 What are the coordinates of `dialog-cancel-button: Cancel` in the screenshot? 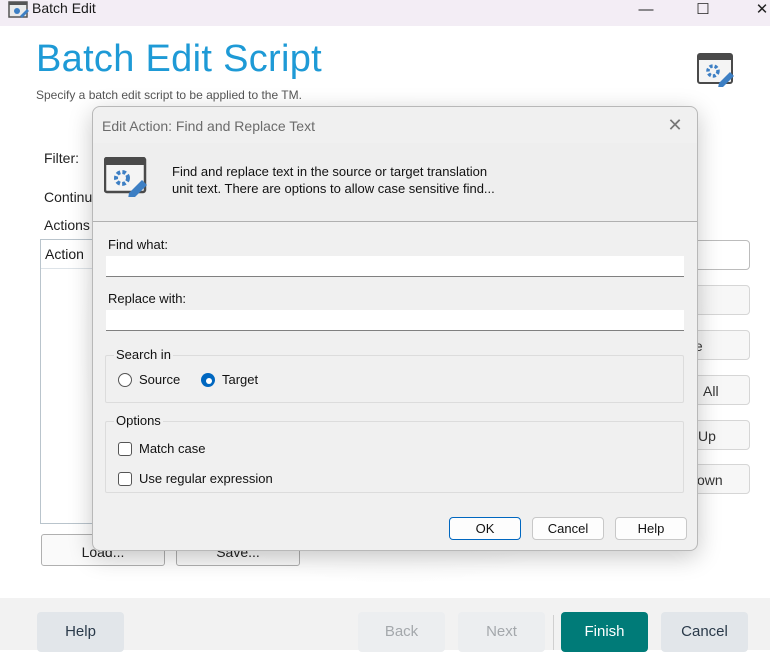 It's located at (568, 528).